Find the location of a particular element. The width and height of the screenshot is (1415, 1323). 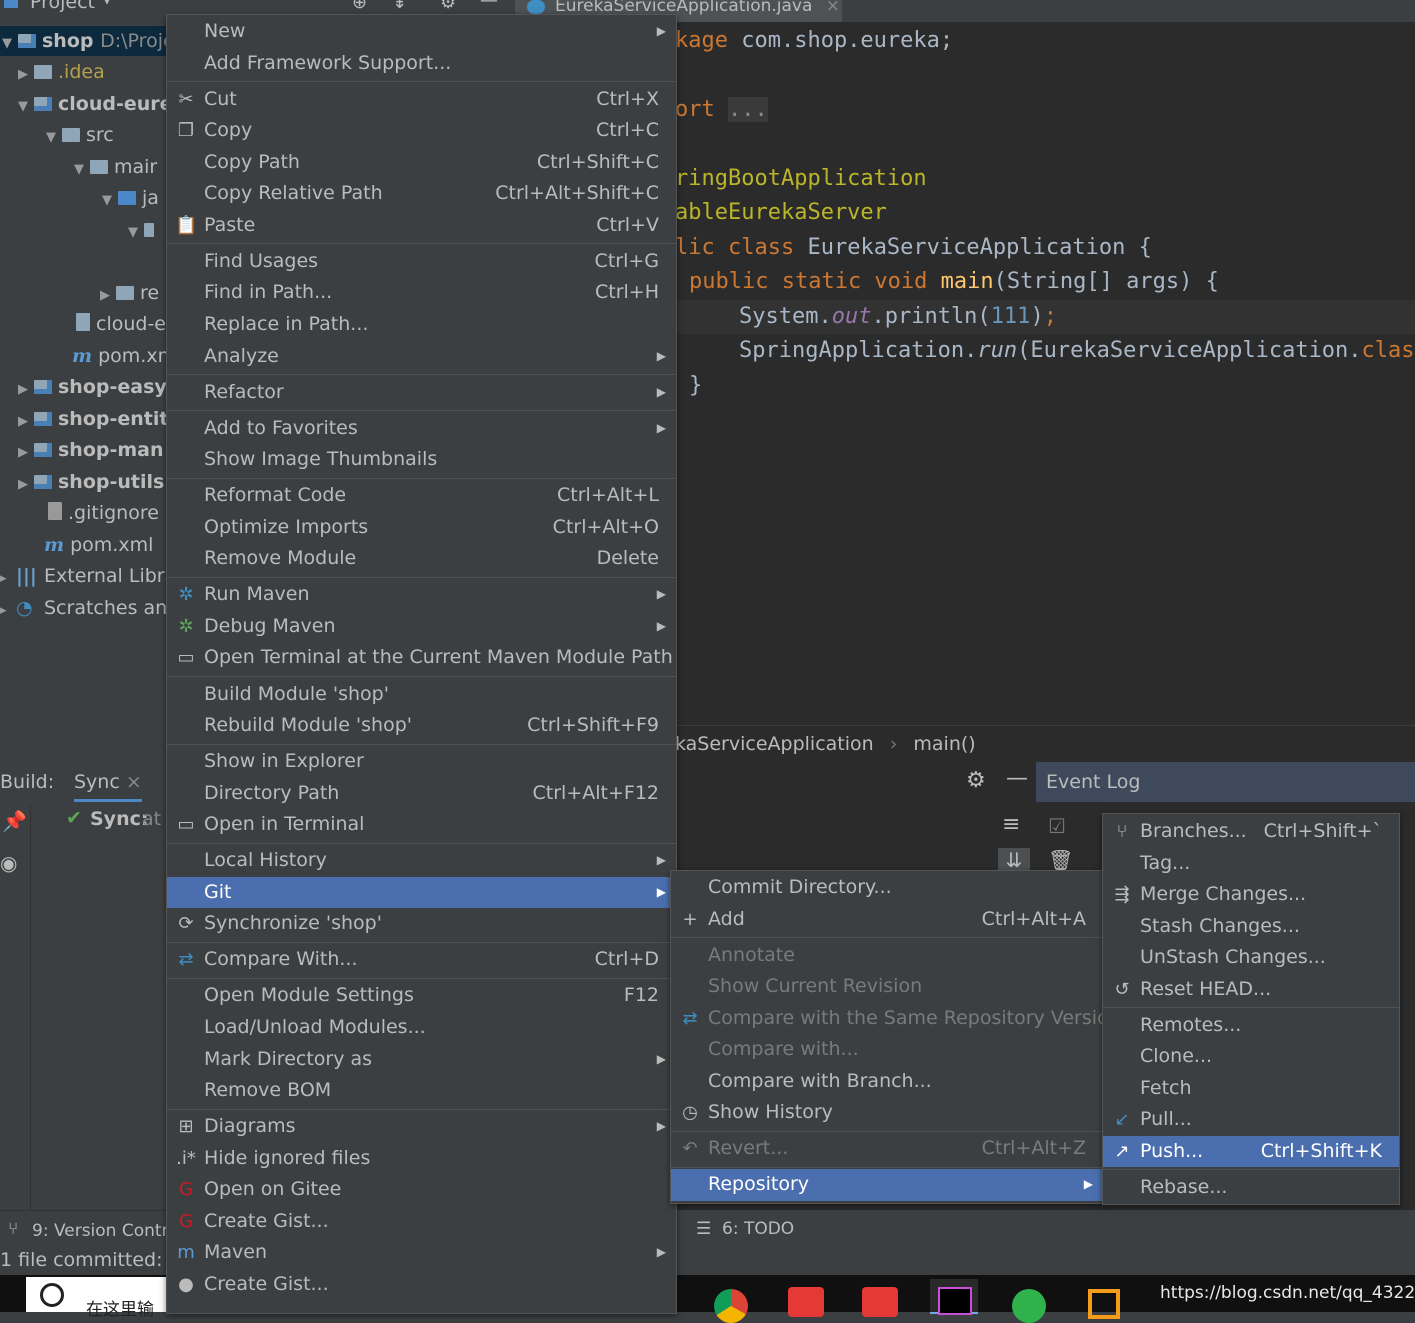

youdao-icon is located at coordinates (806, 1302).